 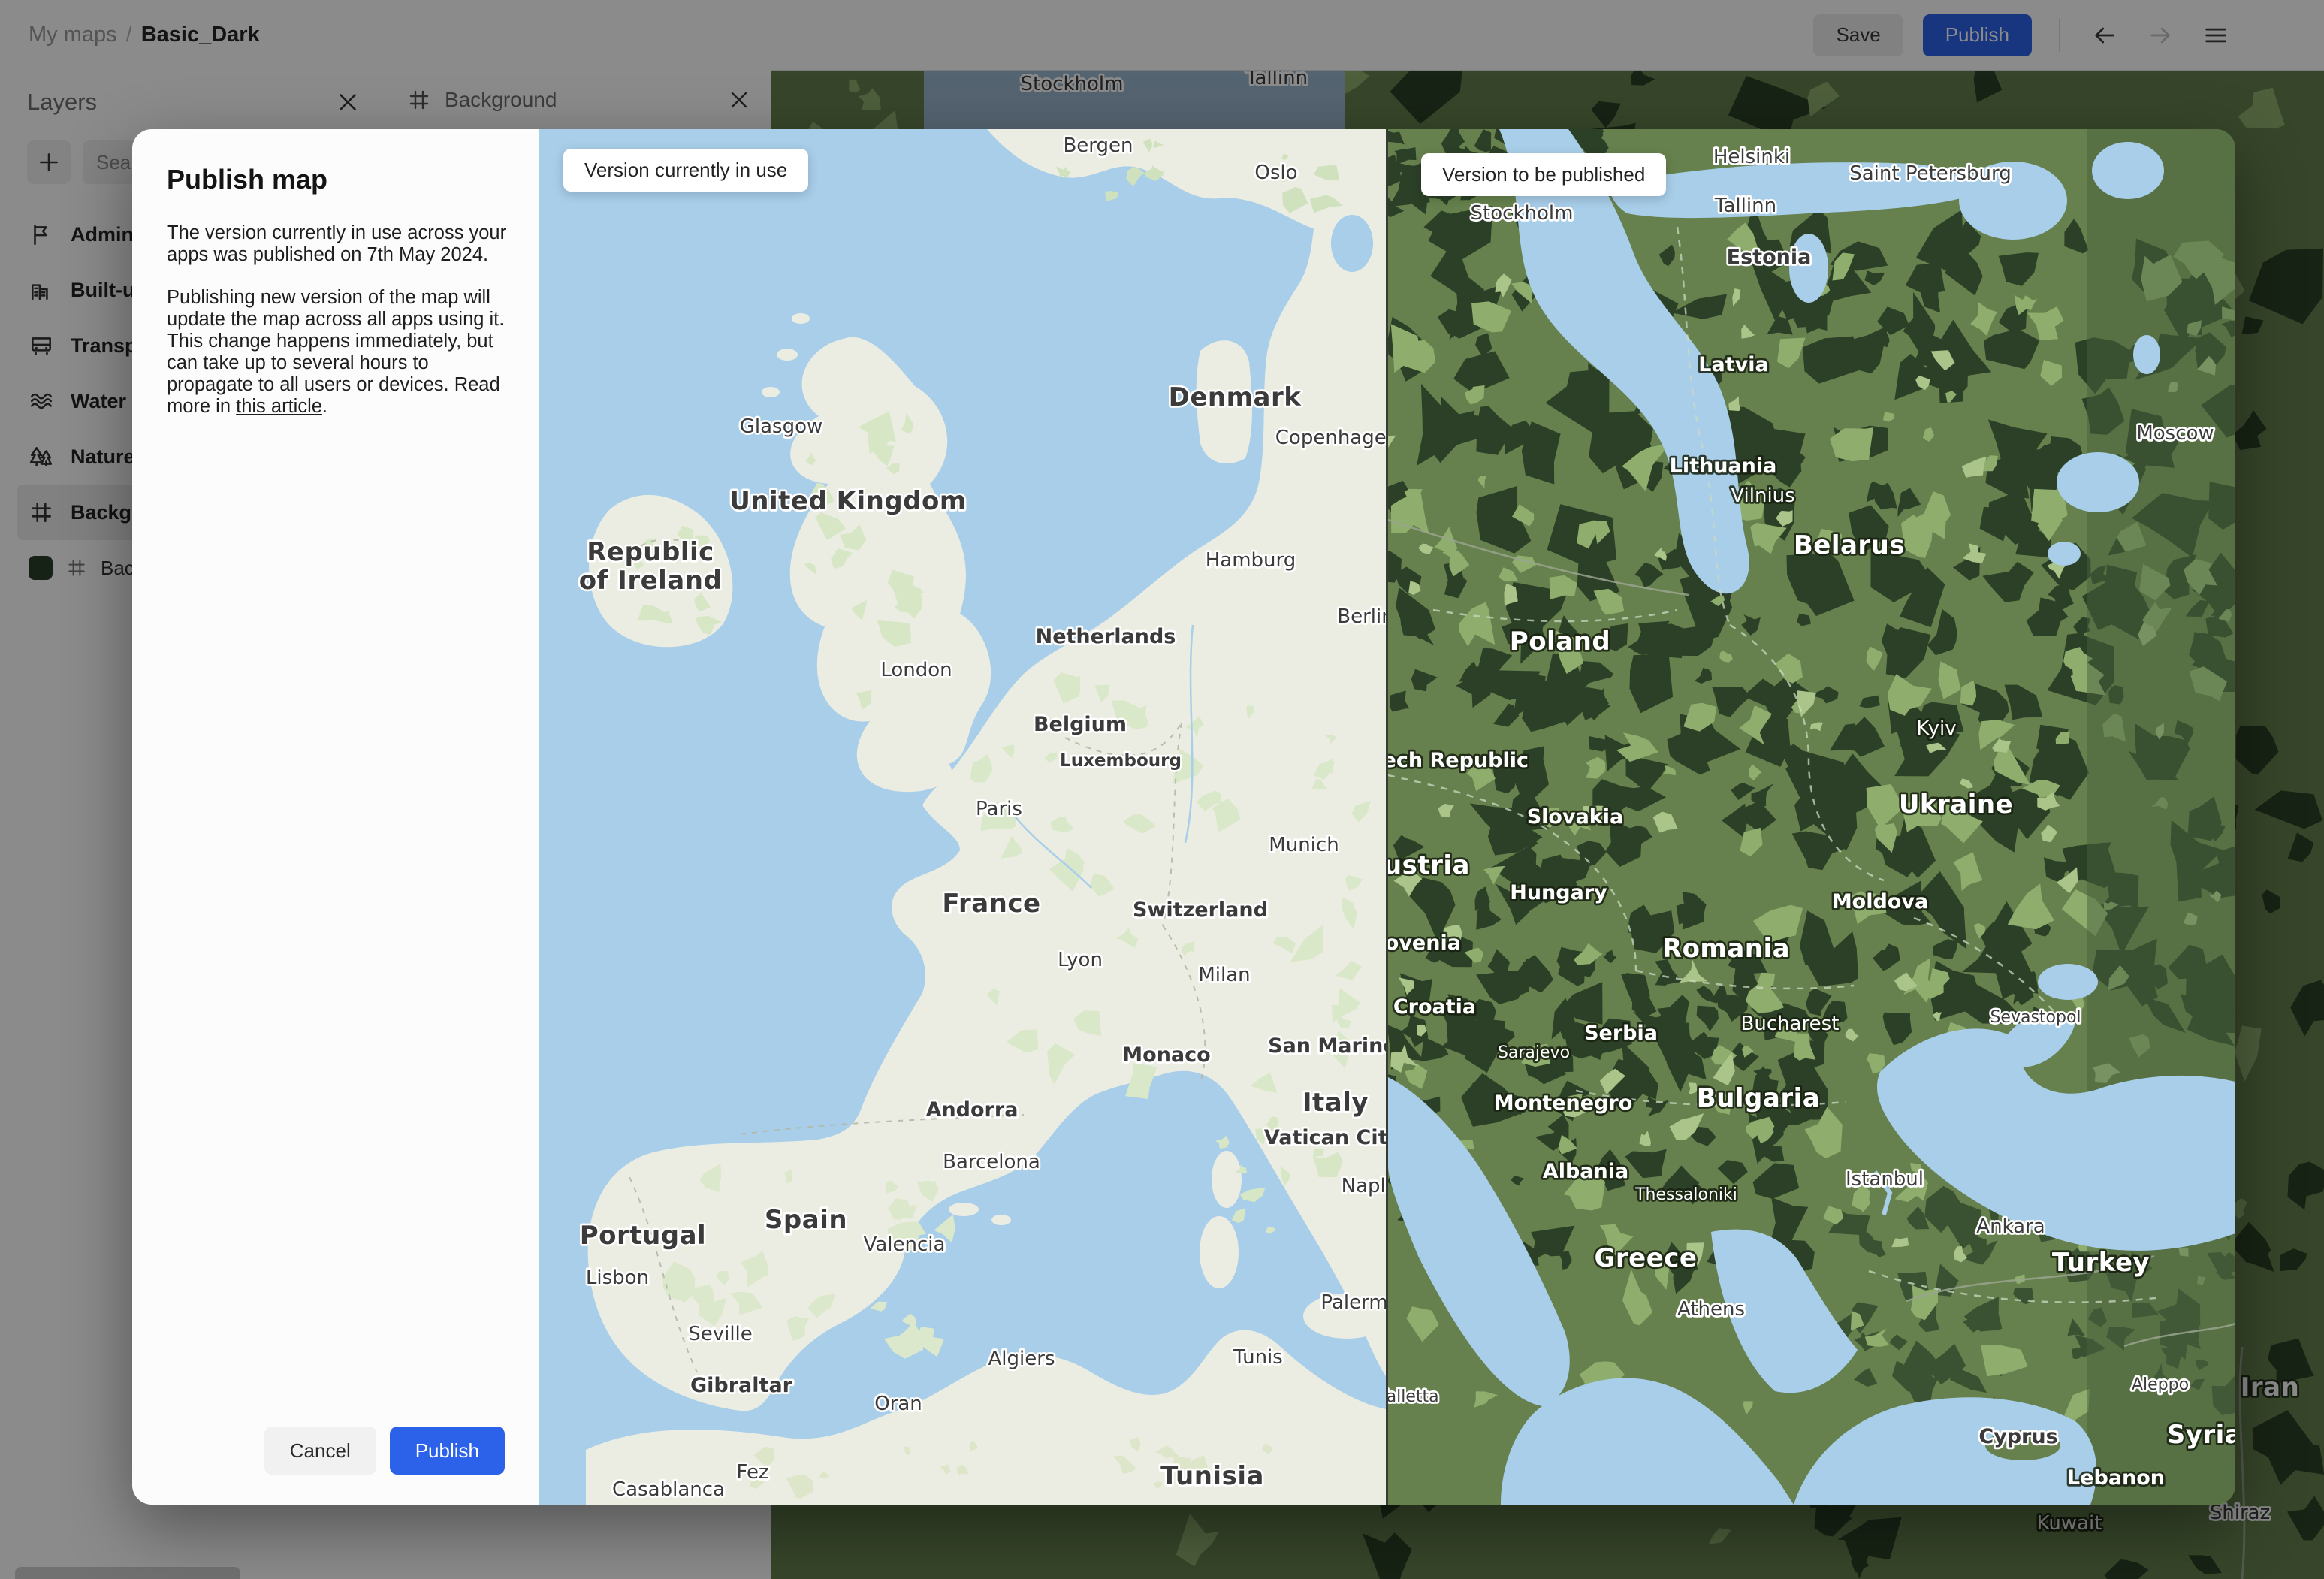 I want to click on map-label: Lisbon, so click(x=617, y=1278).